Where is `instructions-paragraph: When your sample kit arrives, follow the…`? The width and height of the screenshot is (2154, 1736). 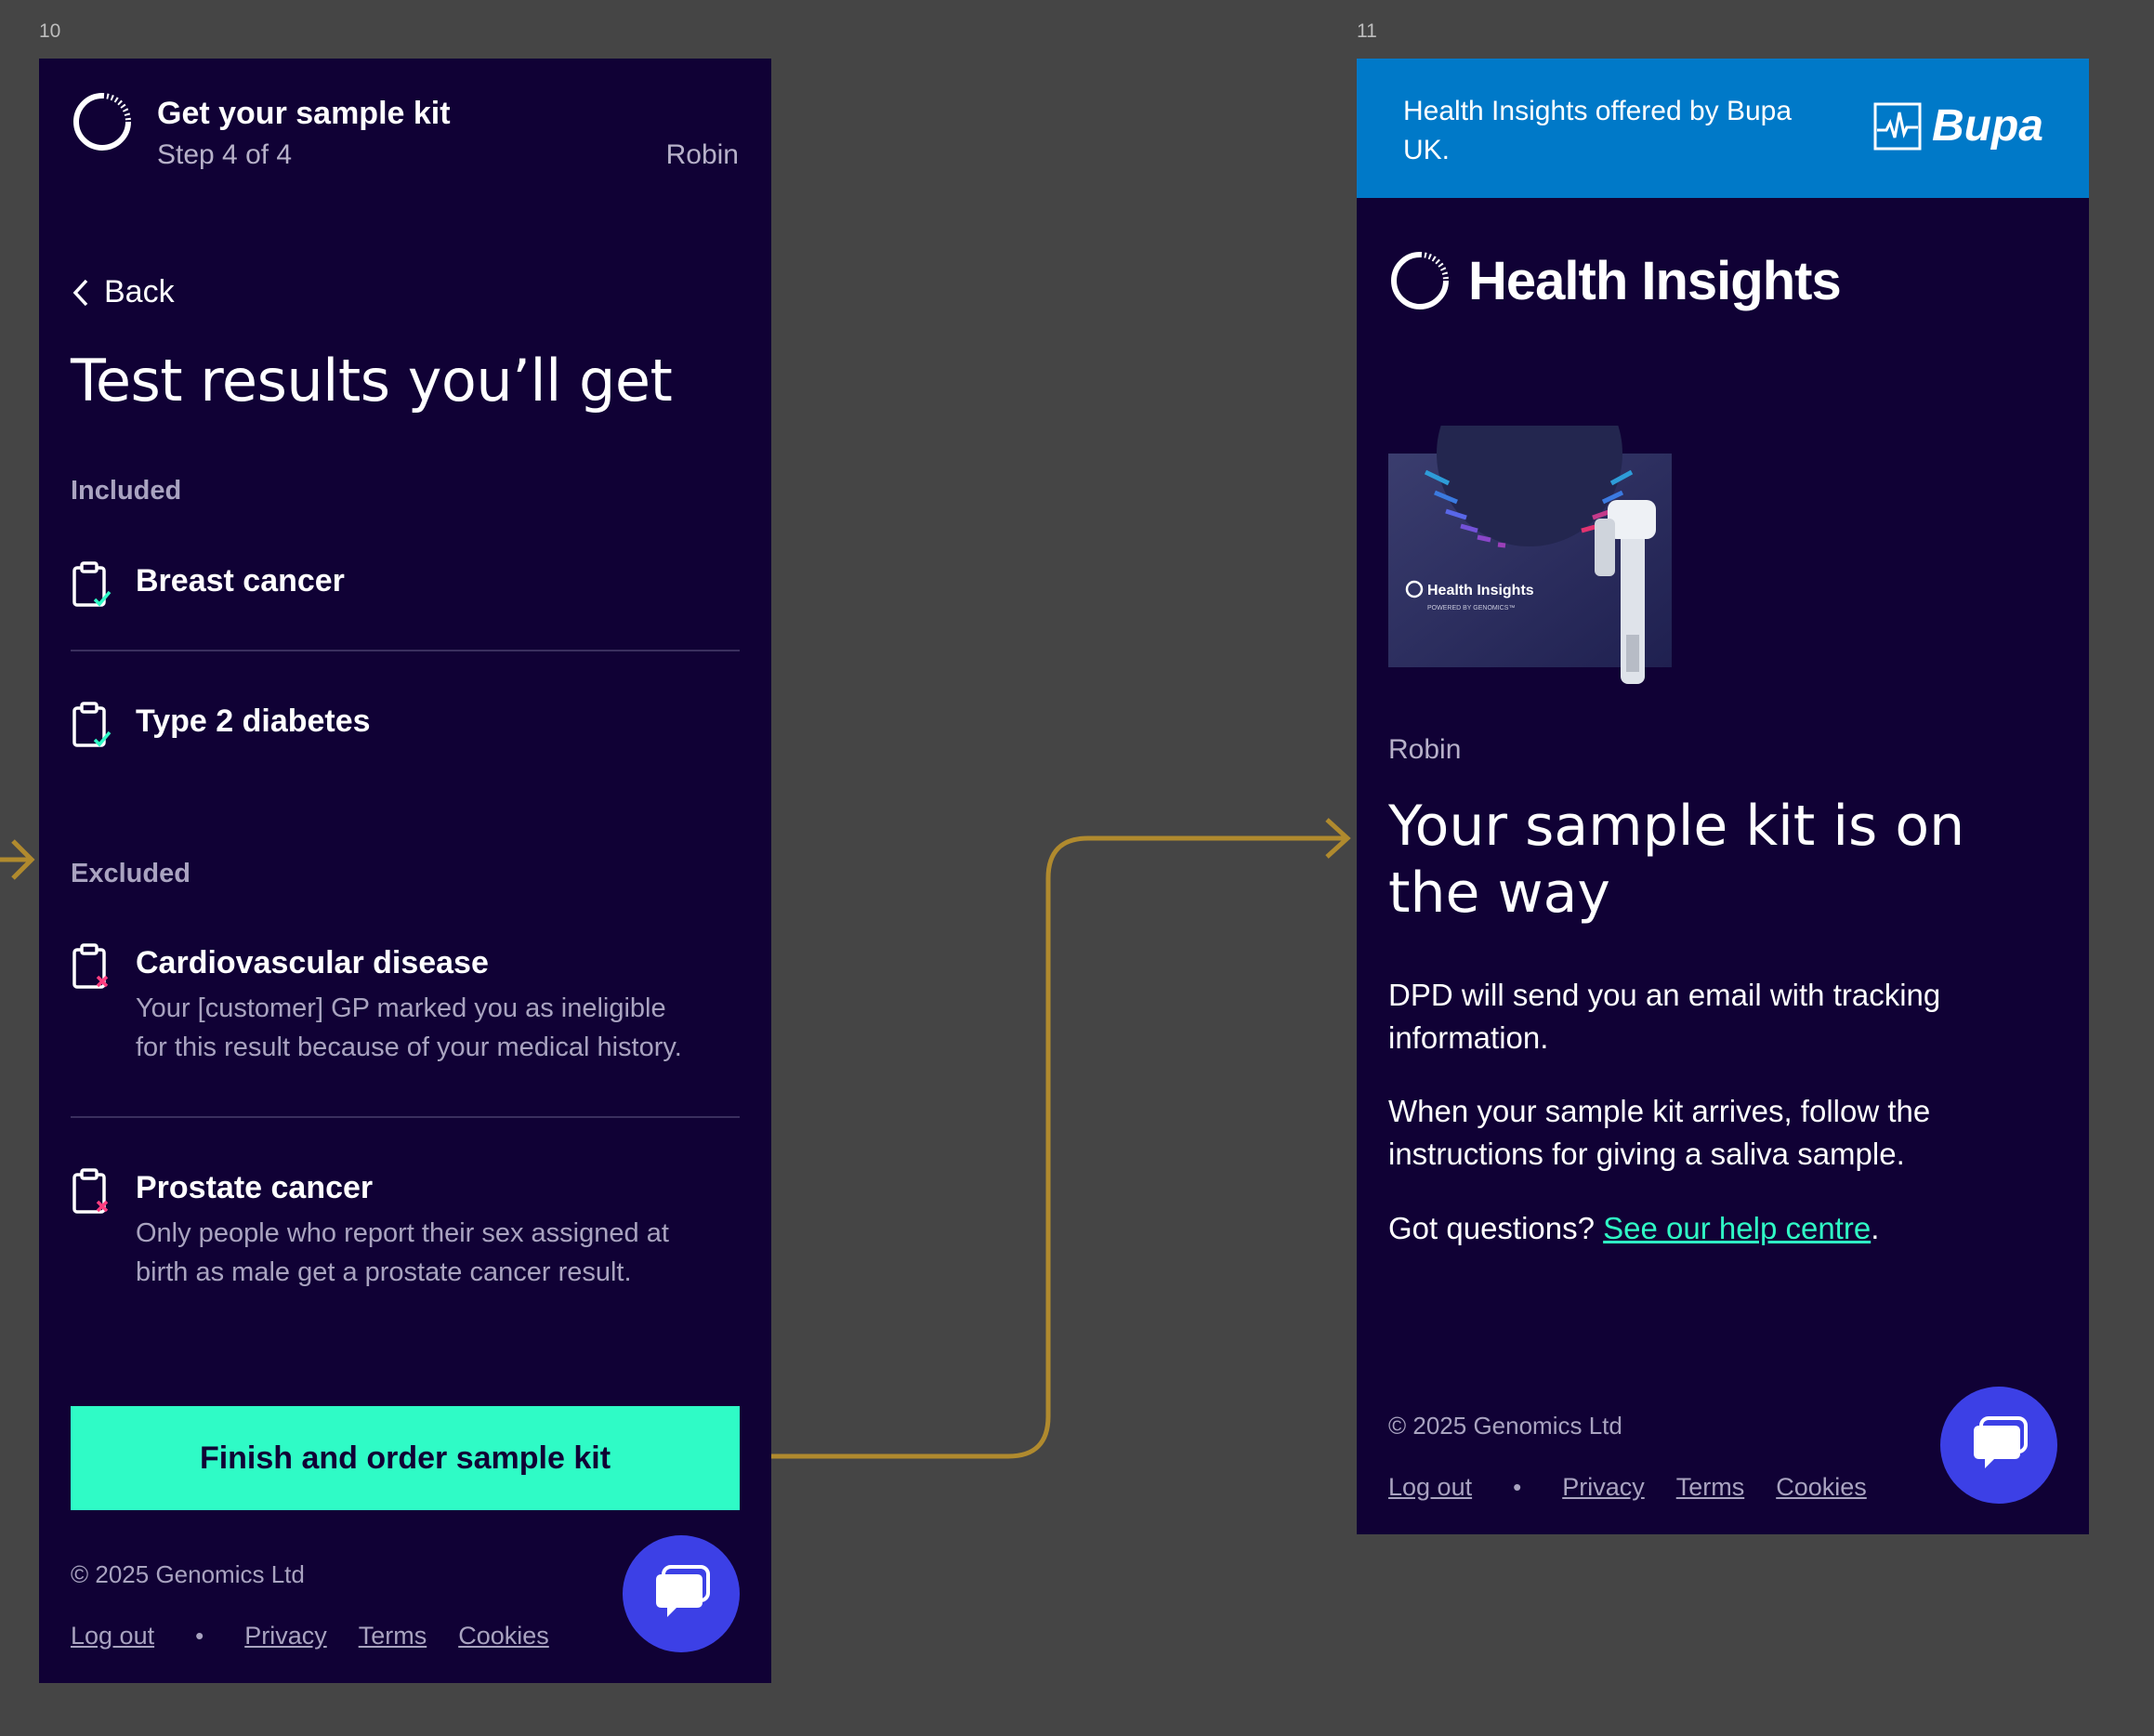 instructions-paragraph: When your sample kit arrives, follow the… is located at coordinates (1659, 1132).